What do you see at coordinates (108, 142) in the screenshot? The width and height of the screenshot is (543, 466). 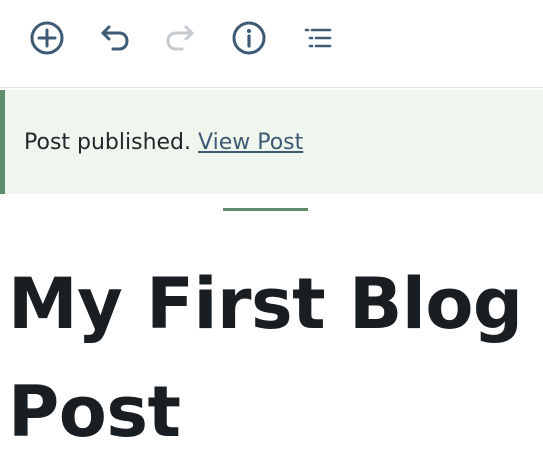 I see `notice-message: Post published.` at bounding box center [108, 142].